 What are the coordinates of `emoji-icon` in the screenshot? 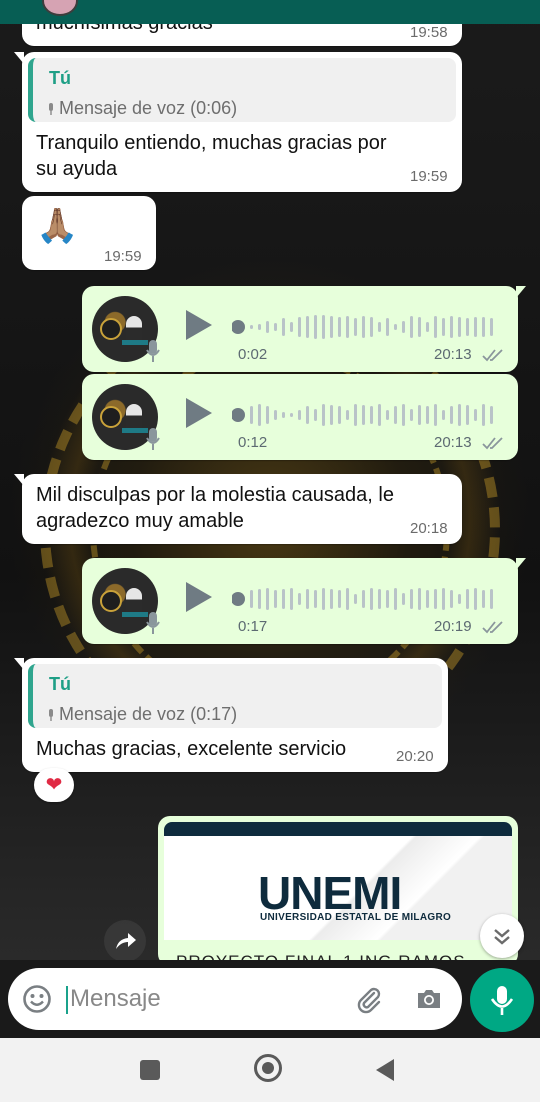 It's located at (37, 999).